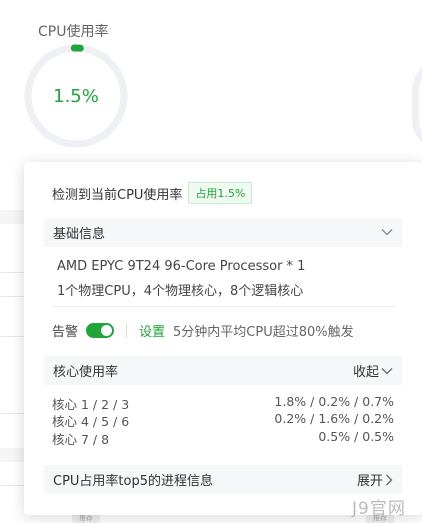 The image size is (422, 523). Describe the element at coordinates (76, 96) in the screenshot. I see `cpu-usage-value: 1.5%` at that location.